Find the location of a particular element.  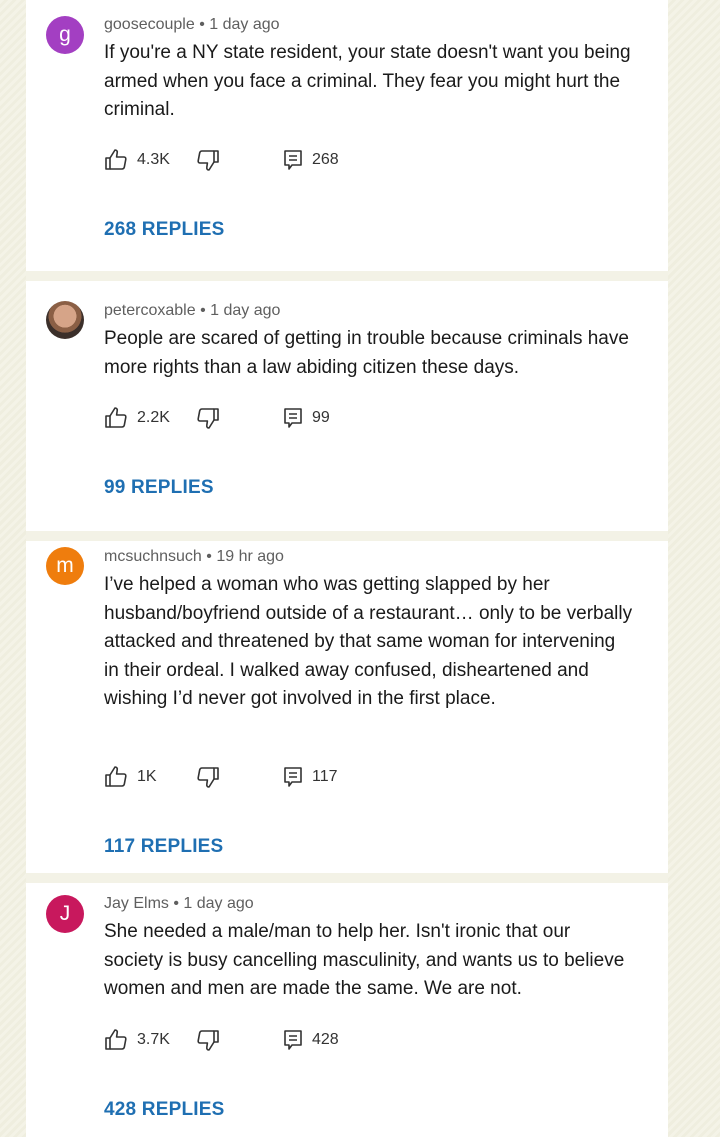

left-margin is located at coordinates (13, 568).